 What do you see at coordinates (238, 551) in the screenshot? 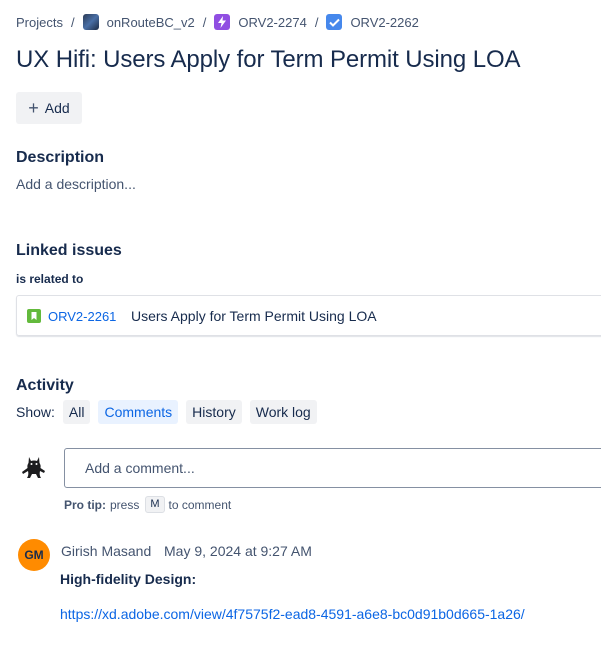
I see `comment-timestamp: May 9, 2024 at 9:27 AM` at bounding box center [238, 551].